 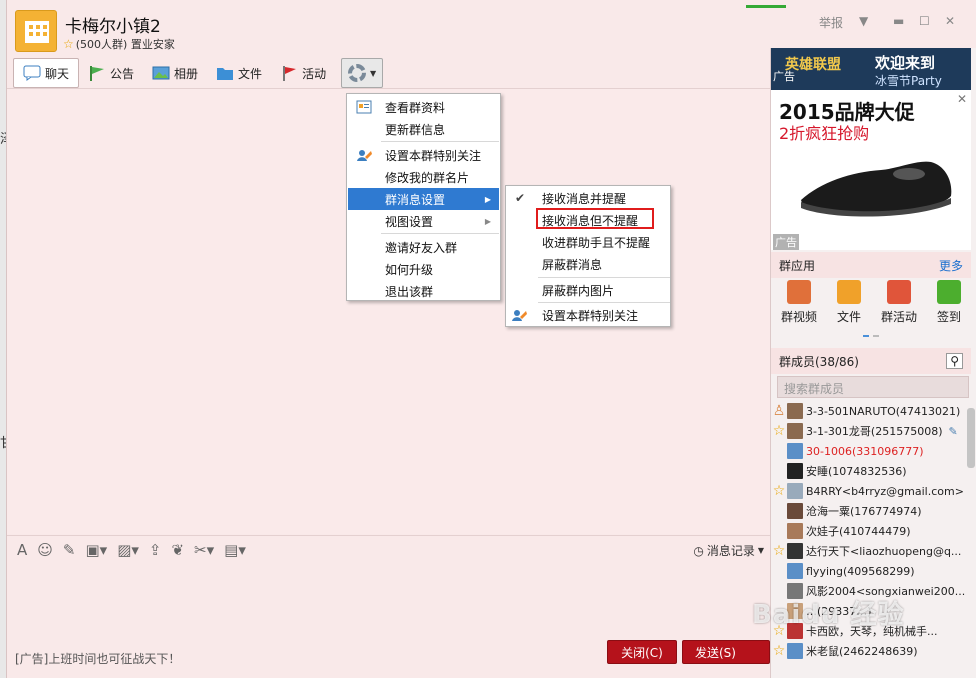 What do you see at coordinates (250, 73) in the screenshot?
I see `tab-label: 文件` at bounding box center [250, 73].